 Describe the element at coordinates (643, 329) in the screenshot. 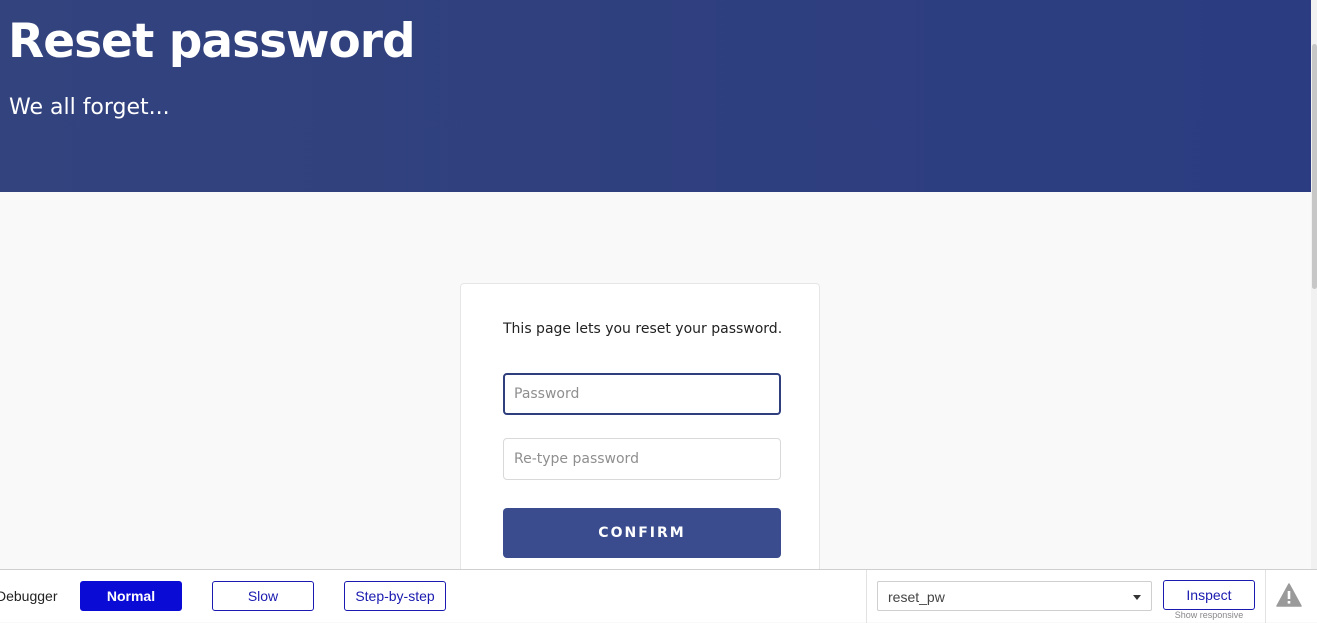

I see `card-intro-text: This page lets you reset your password.` at that location.